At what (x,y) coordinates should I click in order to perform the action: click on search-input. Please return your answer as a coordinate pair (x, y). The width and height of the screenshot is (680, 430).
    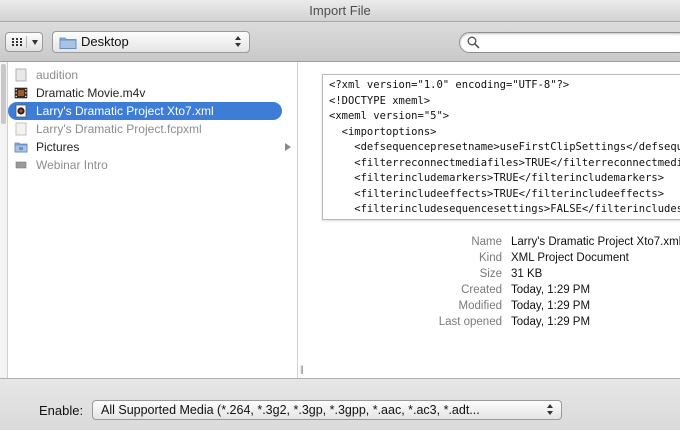
    Looking at the image, I should click on (581, 43).